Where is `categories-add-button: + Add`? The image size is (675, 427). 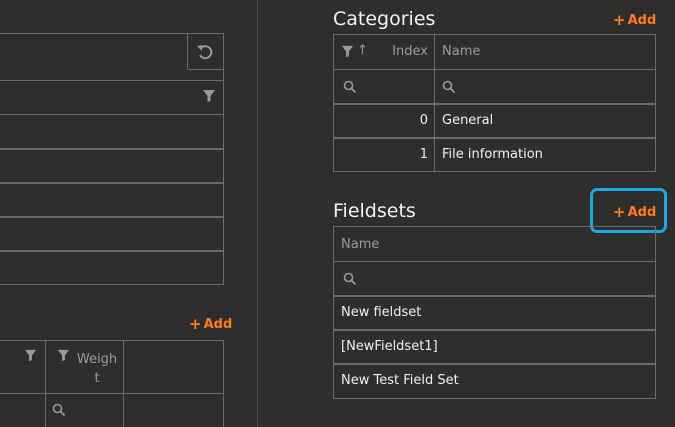
categories-add-button: + Add is located at coordinates (634, 19).